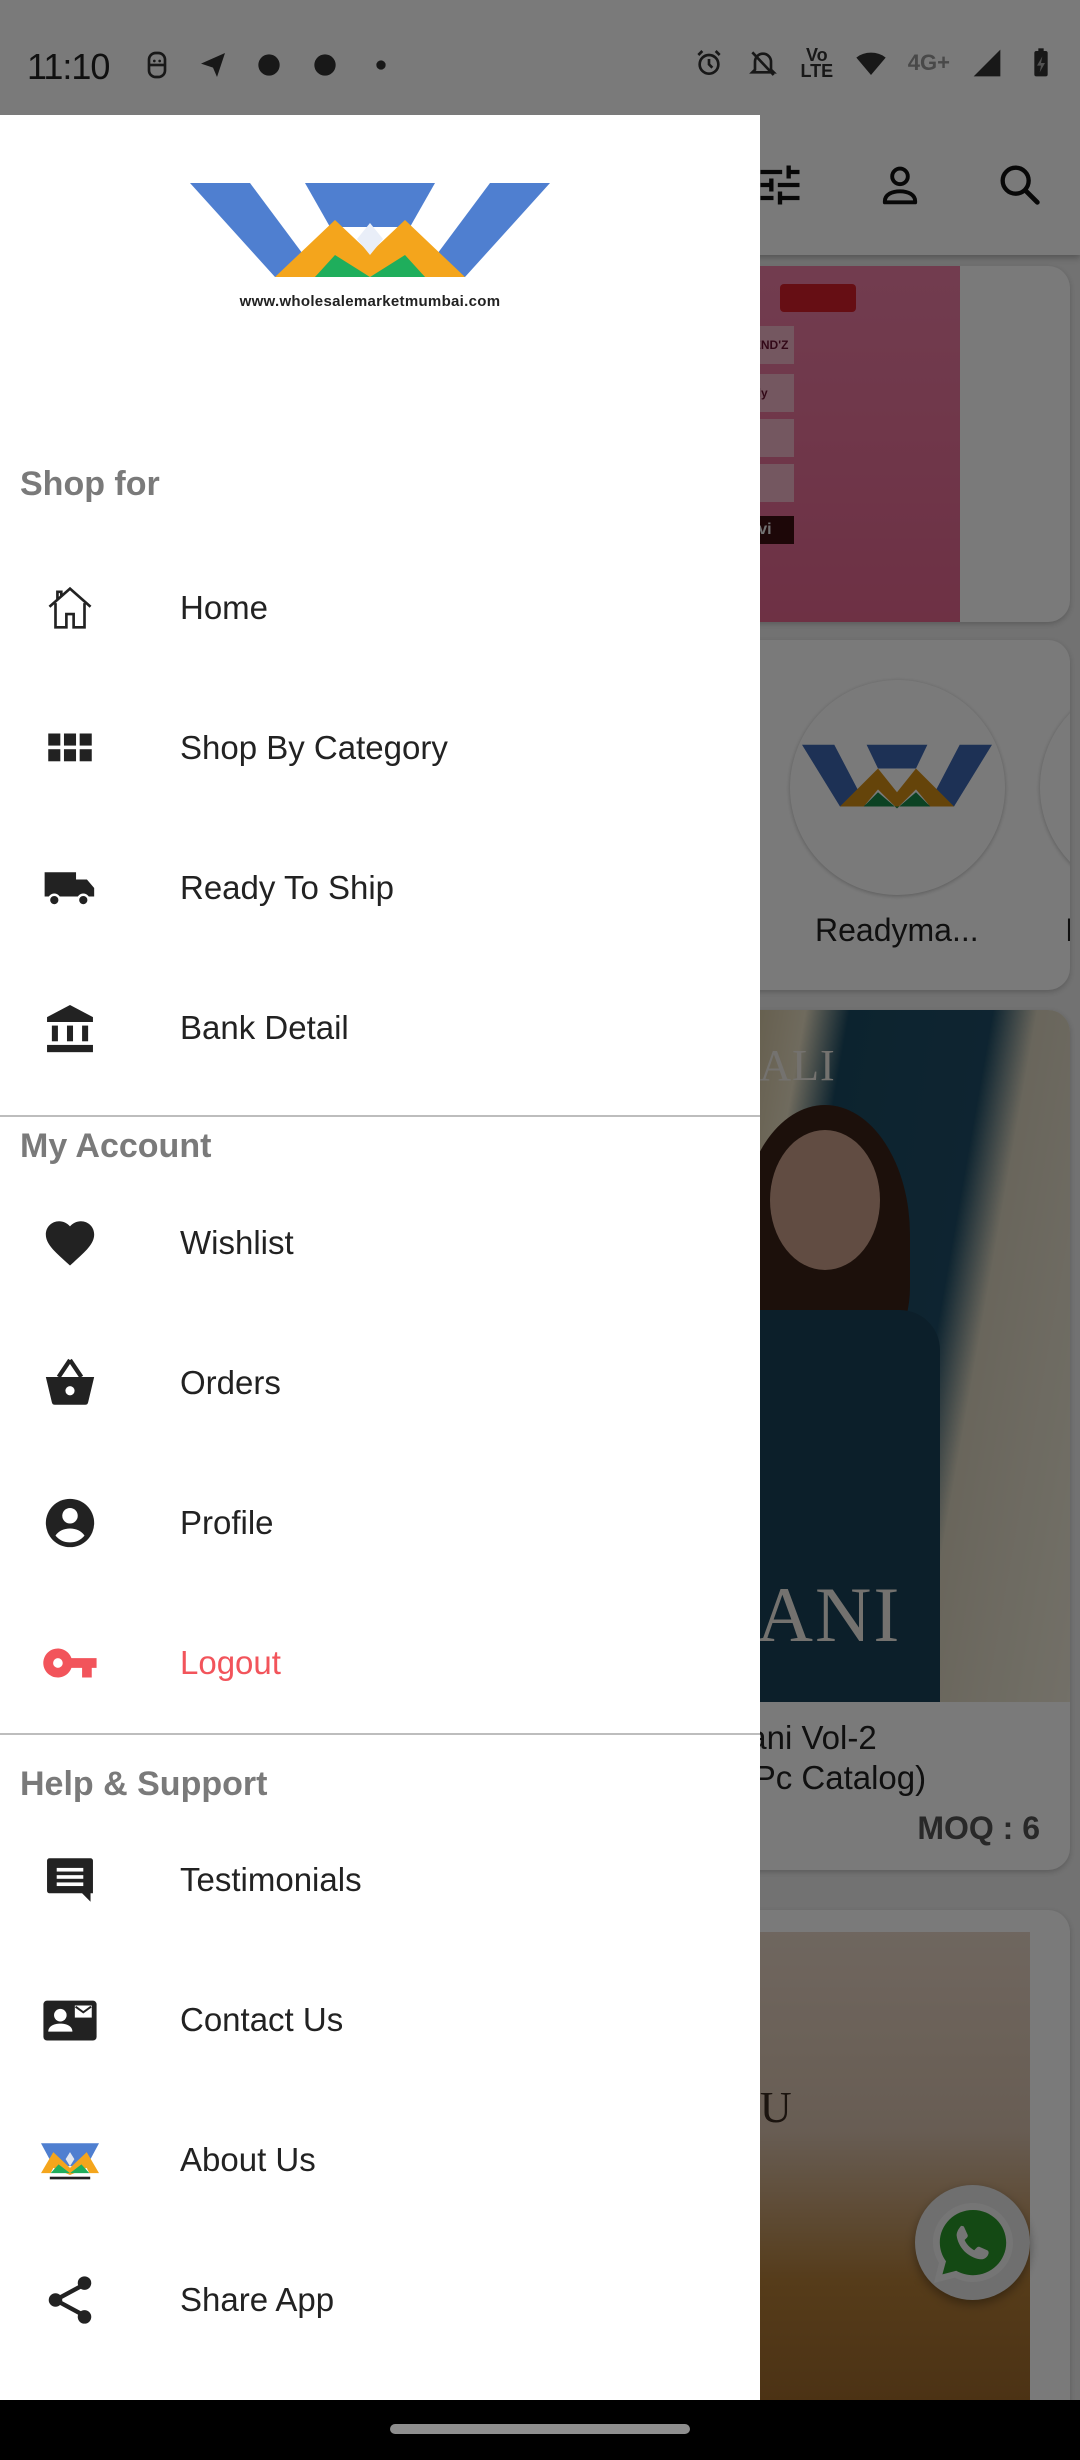  Describe the element at coordinates (257, 2299) in the screenshot. I see `drawer-item-label: Share App` at that location.